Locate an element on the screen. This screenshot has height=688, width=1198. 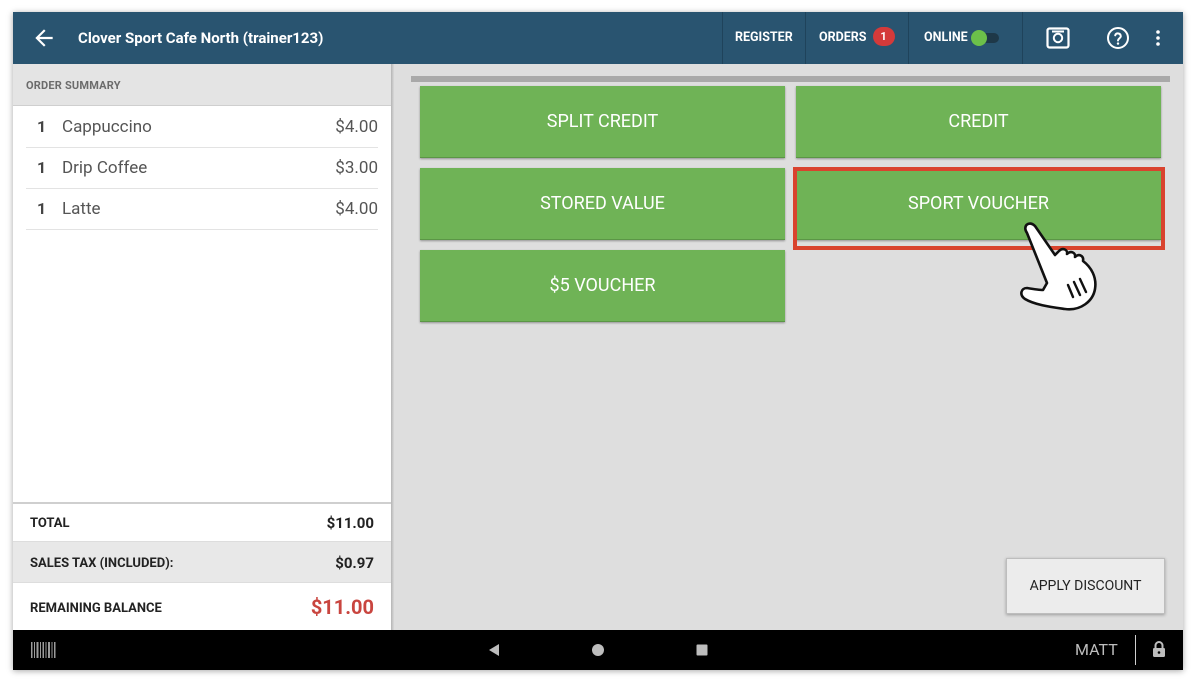
tender-button-stored-value: STORED VALUE is located at coordinates (602, 204).